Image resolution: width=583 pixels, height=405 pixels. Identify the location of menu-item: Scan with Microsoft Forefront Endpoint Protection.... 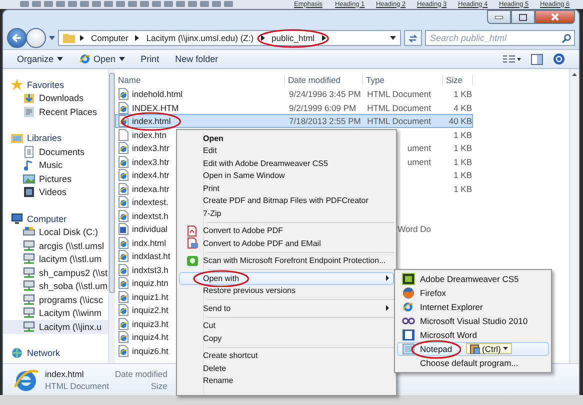
(286, 260).